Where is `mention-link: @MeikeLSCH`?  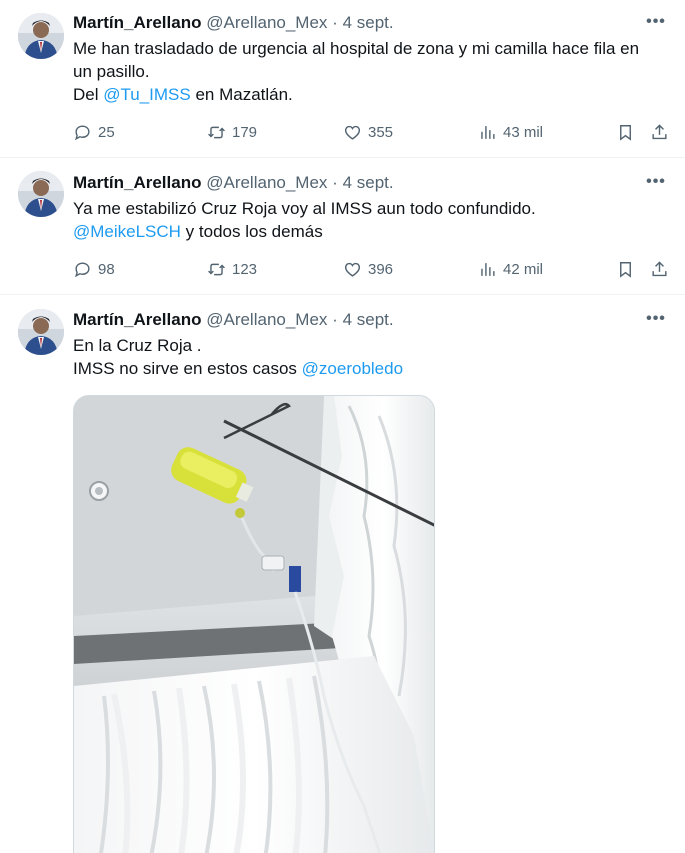 mention-link: @MeikeLSCH is located at coordinates (127, 231).